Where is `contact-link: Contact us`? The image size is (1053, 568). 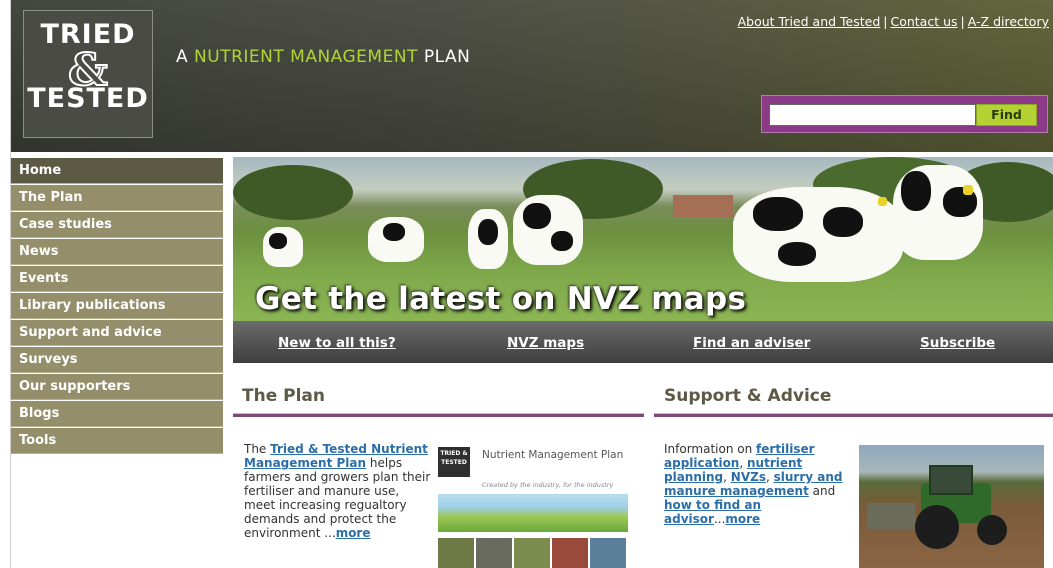
contact-link: Contact us is located at coordinates (923, 21).